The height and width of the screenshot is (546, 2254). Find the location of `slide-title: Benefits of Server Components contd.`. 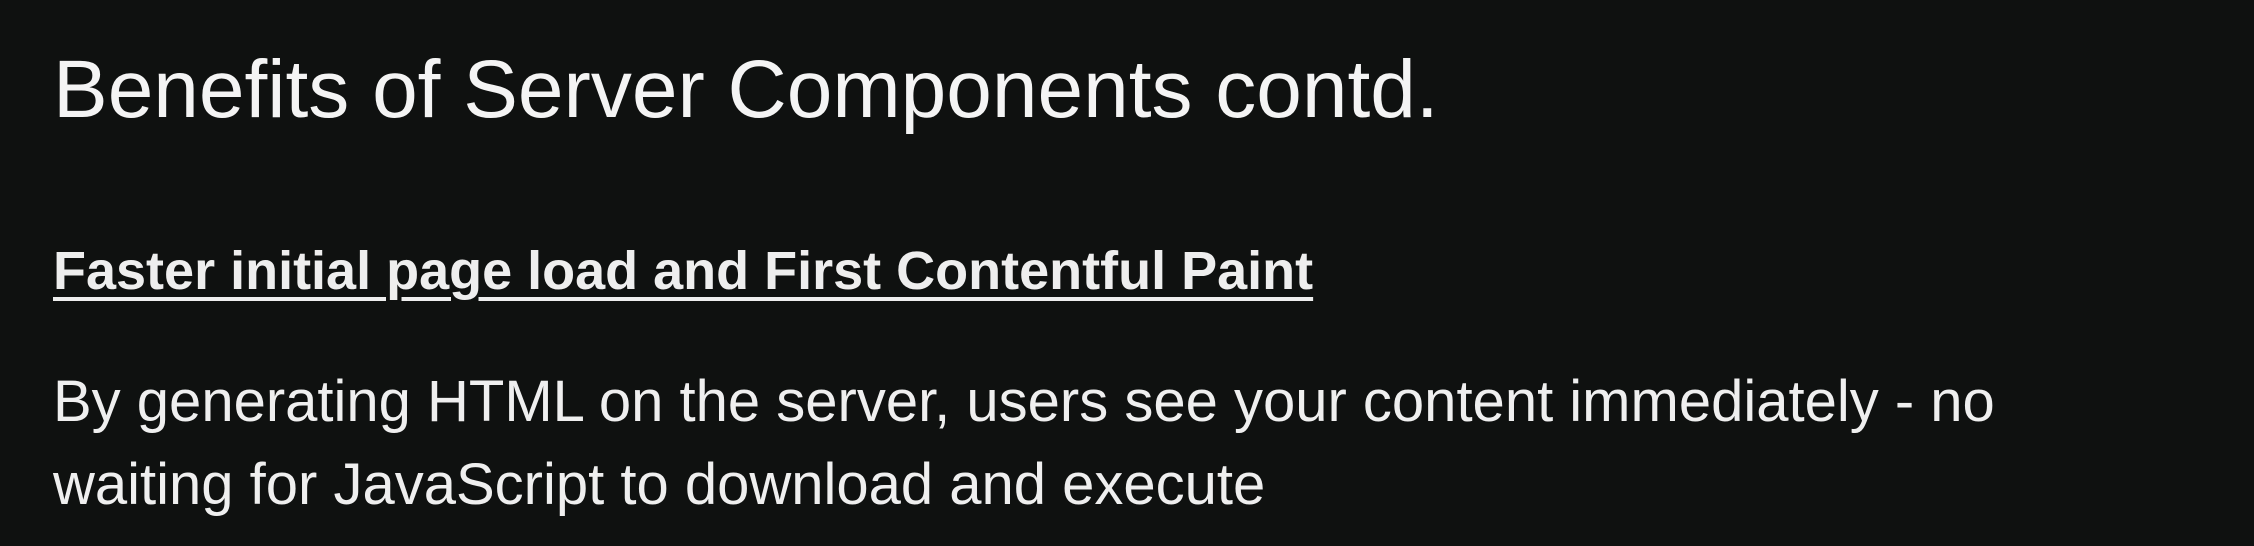

slide-title: Benefits of Server Components contd. is located at coordinates (746, 89).